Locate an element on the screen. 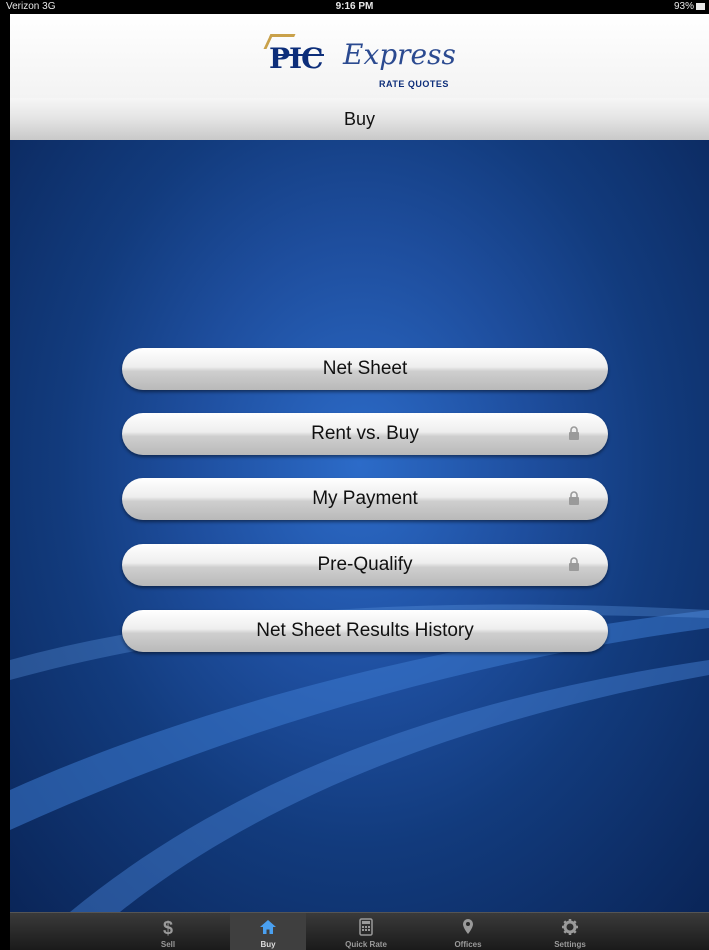 This screenshot has width=709, height=950. net-sheet-results-history-button: Net Sheet Results History is located at coordinates (365, 631).